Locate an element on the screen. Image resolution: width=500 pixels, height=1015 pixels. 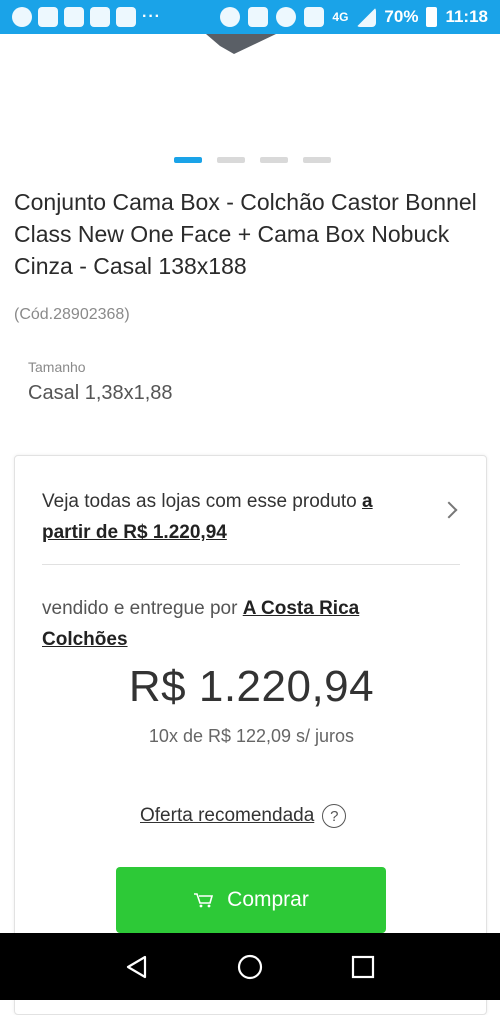
product-image is located at coordinates (250, 91).